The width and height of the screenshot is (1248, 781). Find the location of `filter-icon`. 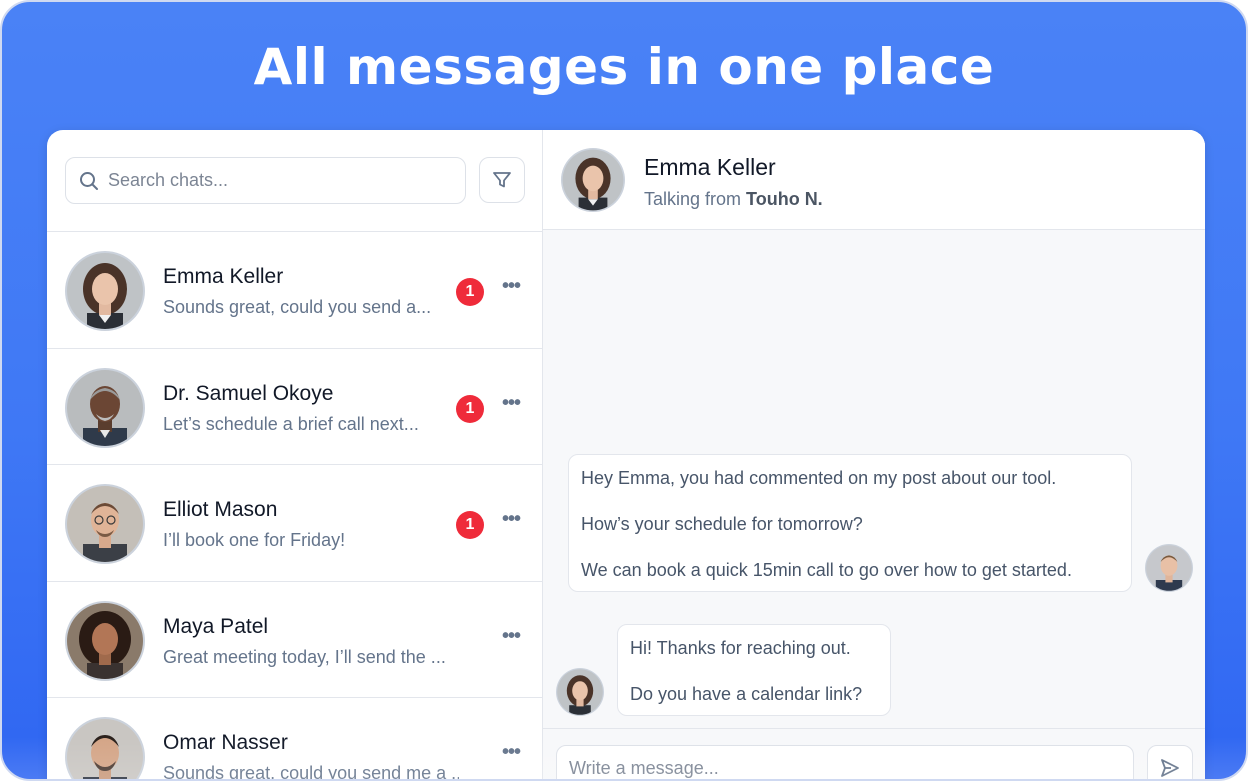

filter-icon is located at coordinates (502, 180).